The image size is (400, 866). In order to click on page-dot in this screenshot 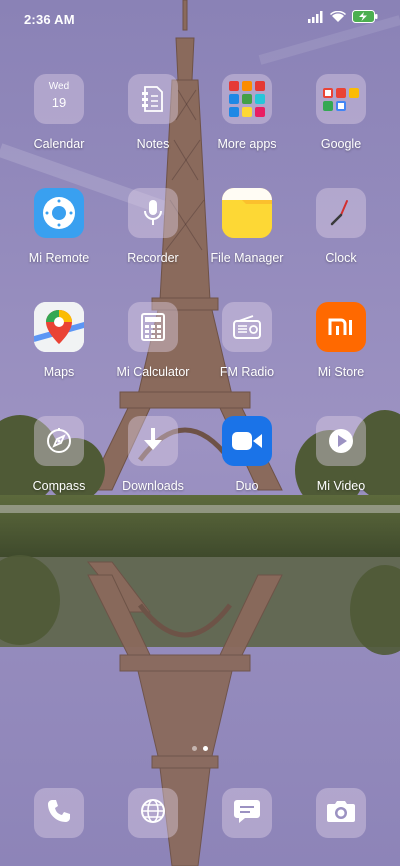, I will do `click(194, 748)`.